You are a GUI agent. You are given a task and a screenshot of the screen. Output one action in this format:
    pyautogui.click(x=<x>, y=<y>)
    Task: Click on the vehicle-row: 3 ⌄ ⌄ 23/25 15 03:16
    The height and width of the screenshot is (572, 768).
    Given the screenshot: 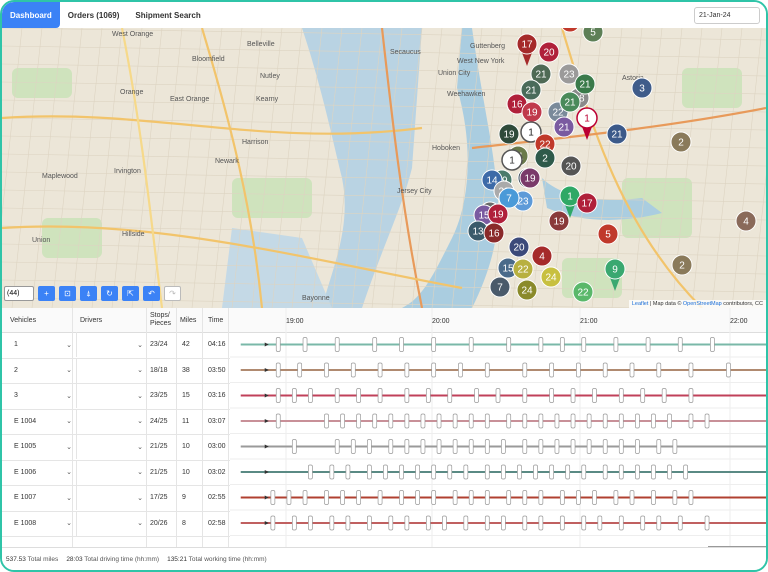 What is the action you would take?
    pyautogui.click(x=116, y=396)
    